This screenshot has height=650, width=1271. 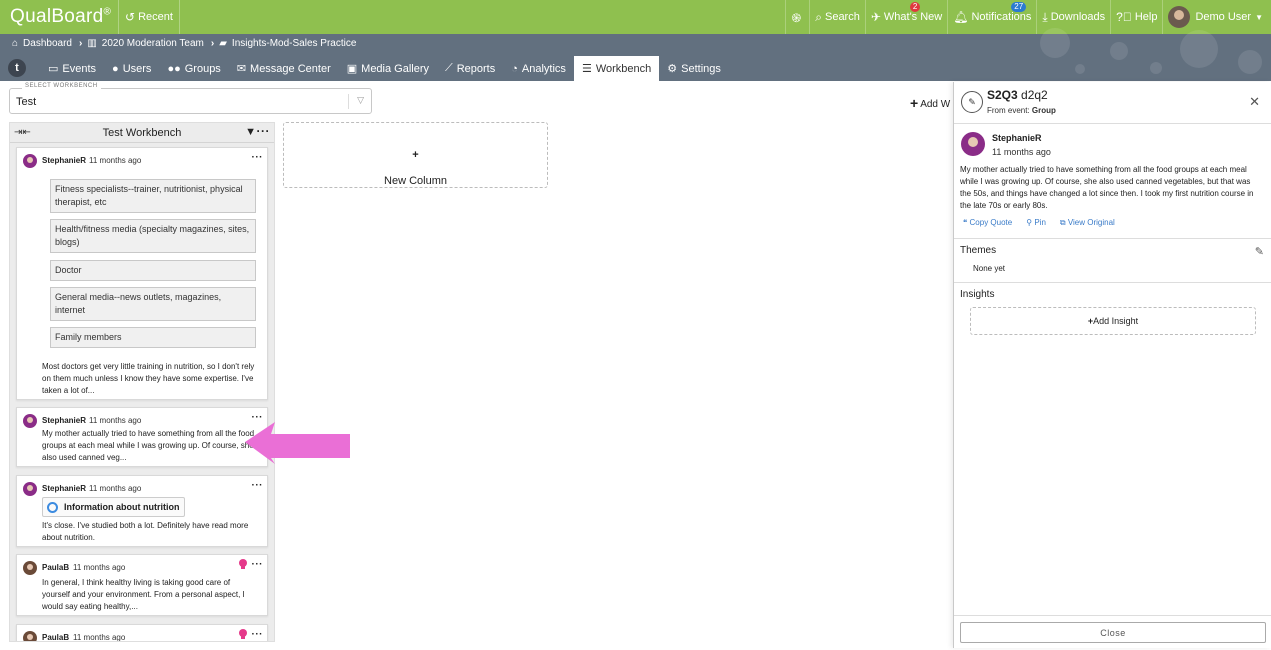 What do you see at coordinates (1045, 16) in the screenshot?
I see `download-icon: ⤓` at bounding box center [1045, 16].